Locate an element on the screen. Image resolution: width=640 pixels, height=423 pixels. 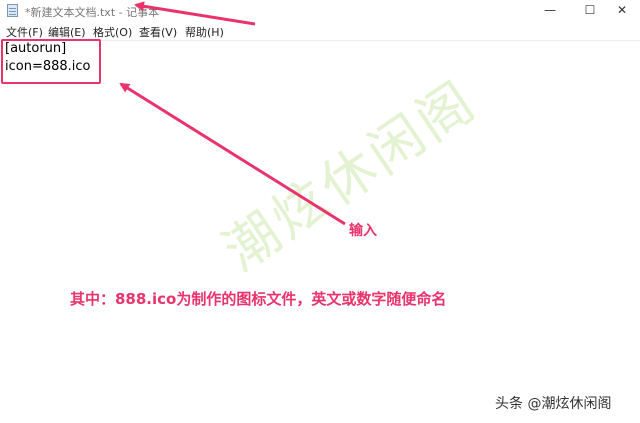
highlight-box is located at coordinates (51, 61).